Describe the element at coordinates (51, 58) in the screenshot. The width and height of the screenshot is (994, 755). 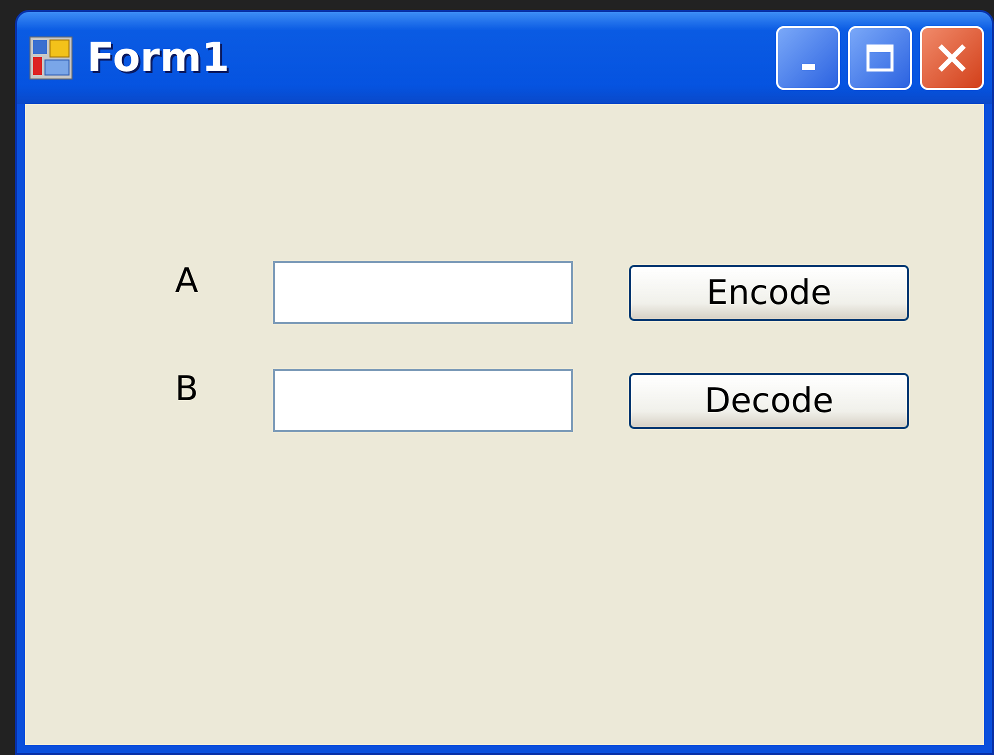
I see `app-icon` at that location.